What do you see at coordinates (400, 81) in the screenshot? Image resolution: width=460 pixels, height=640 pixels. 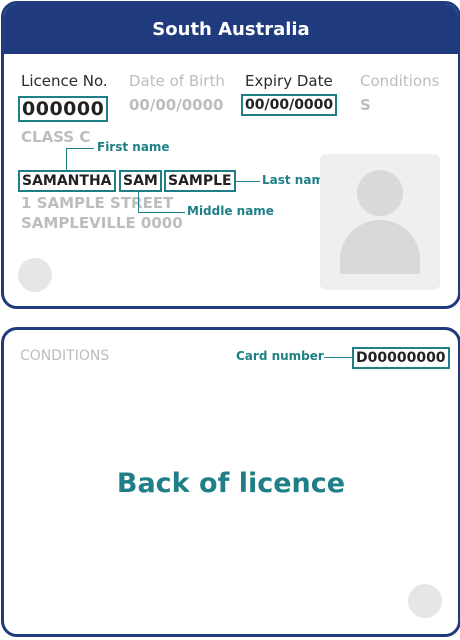 I see `conditions-label: Conditions` at bounding box center [400, 81].